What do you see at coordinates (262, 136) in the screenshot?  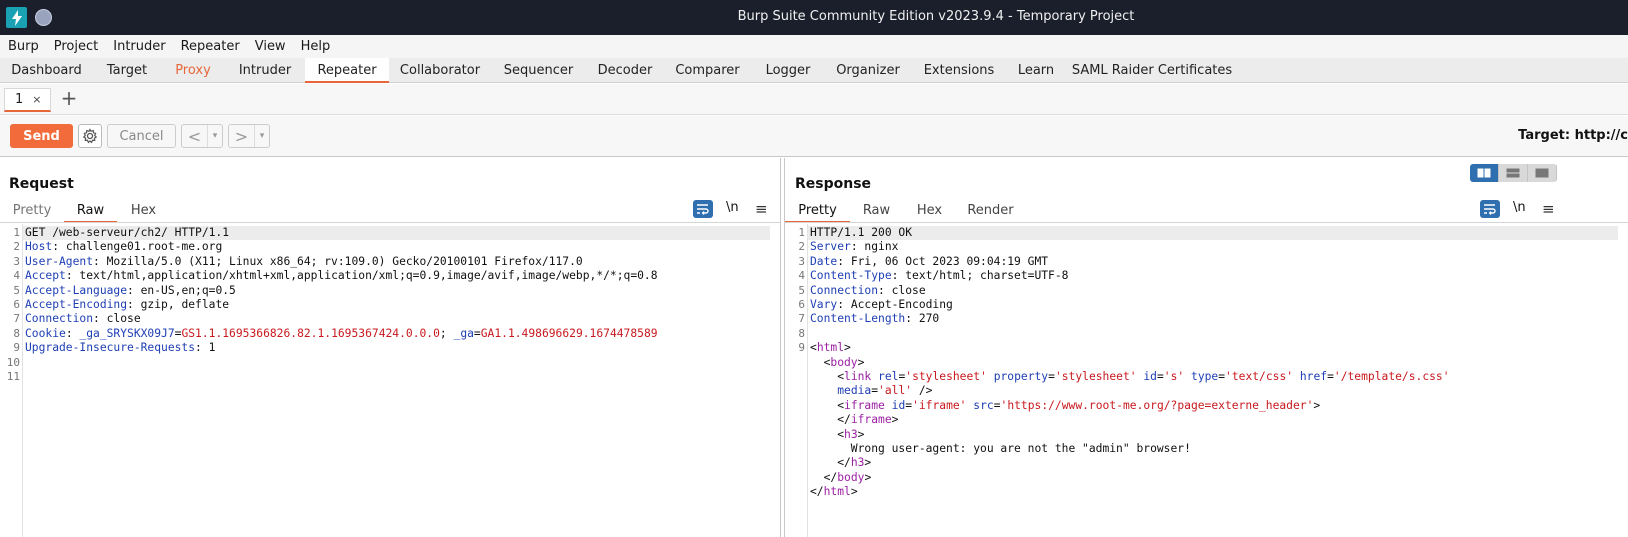 I see `forward-dropdown-icon: ▾` at bounding box center [262, 136].